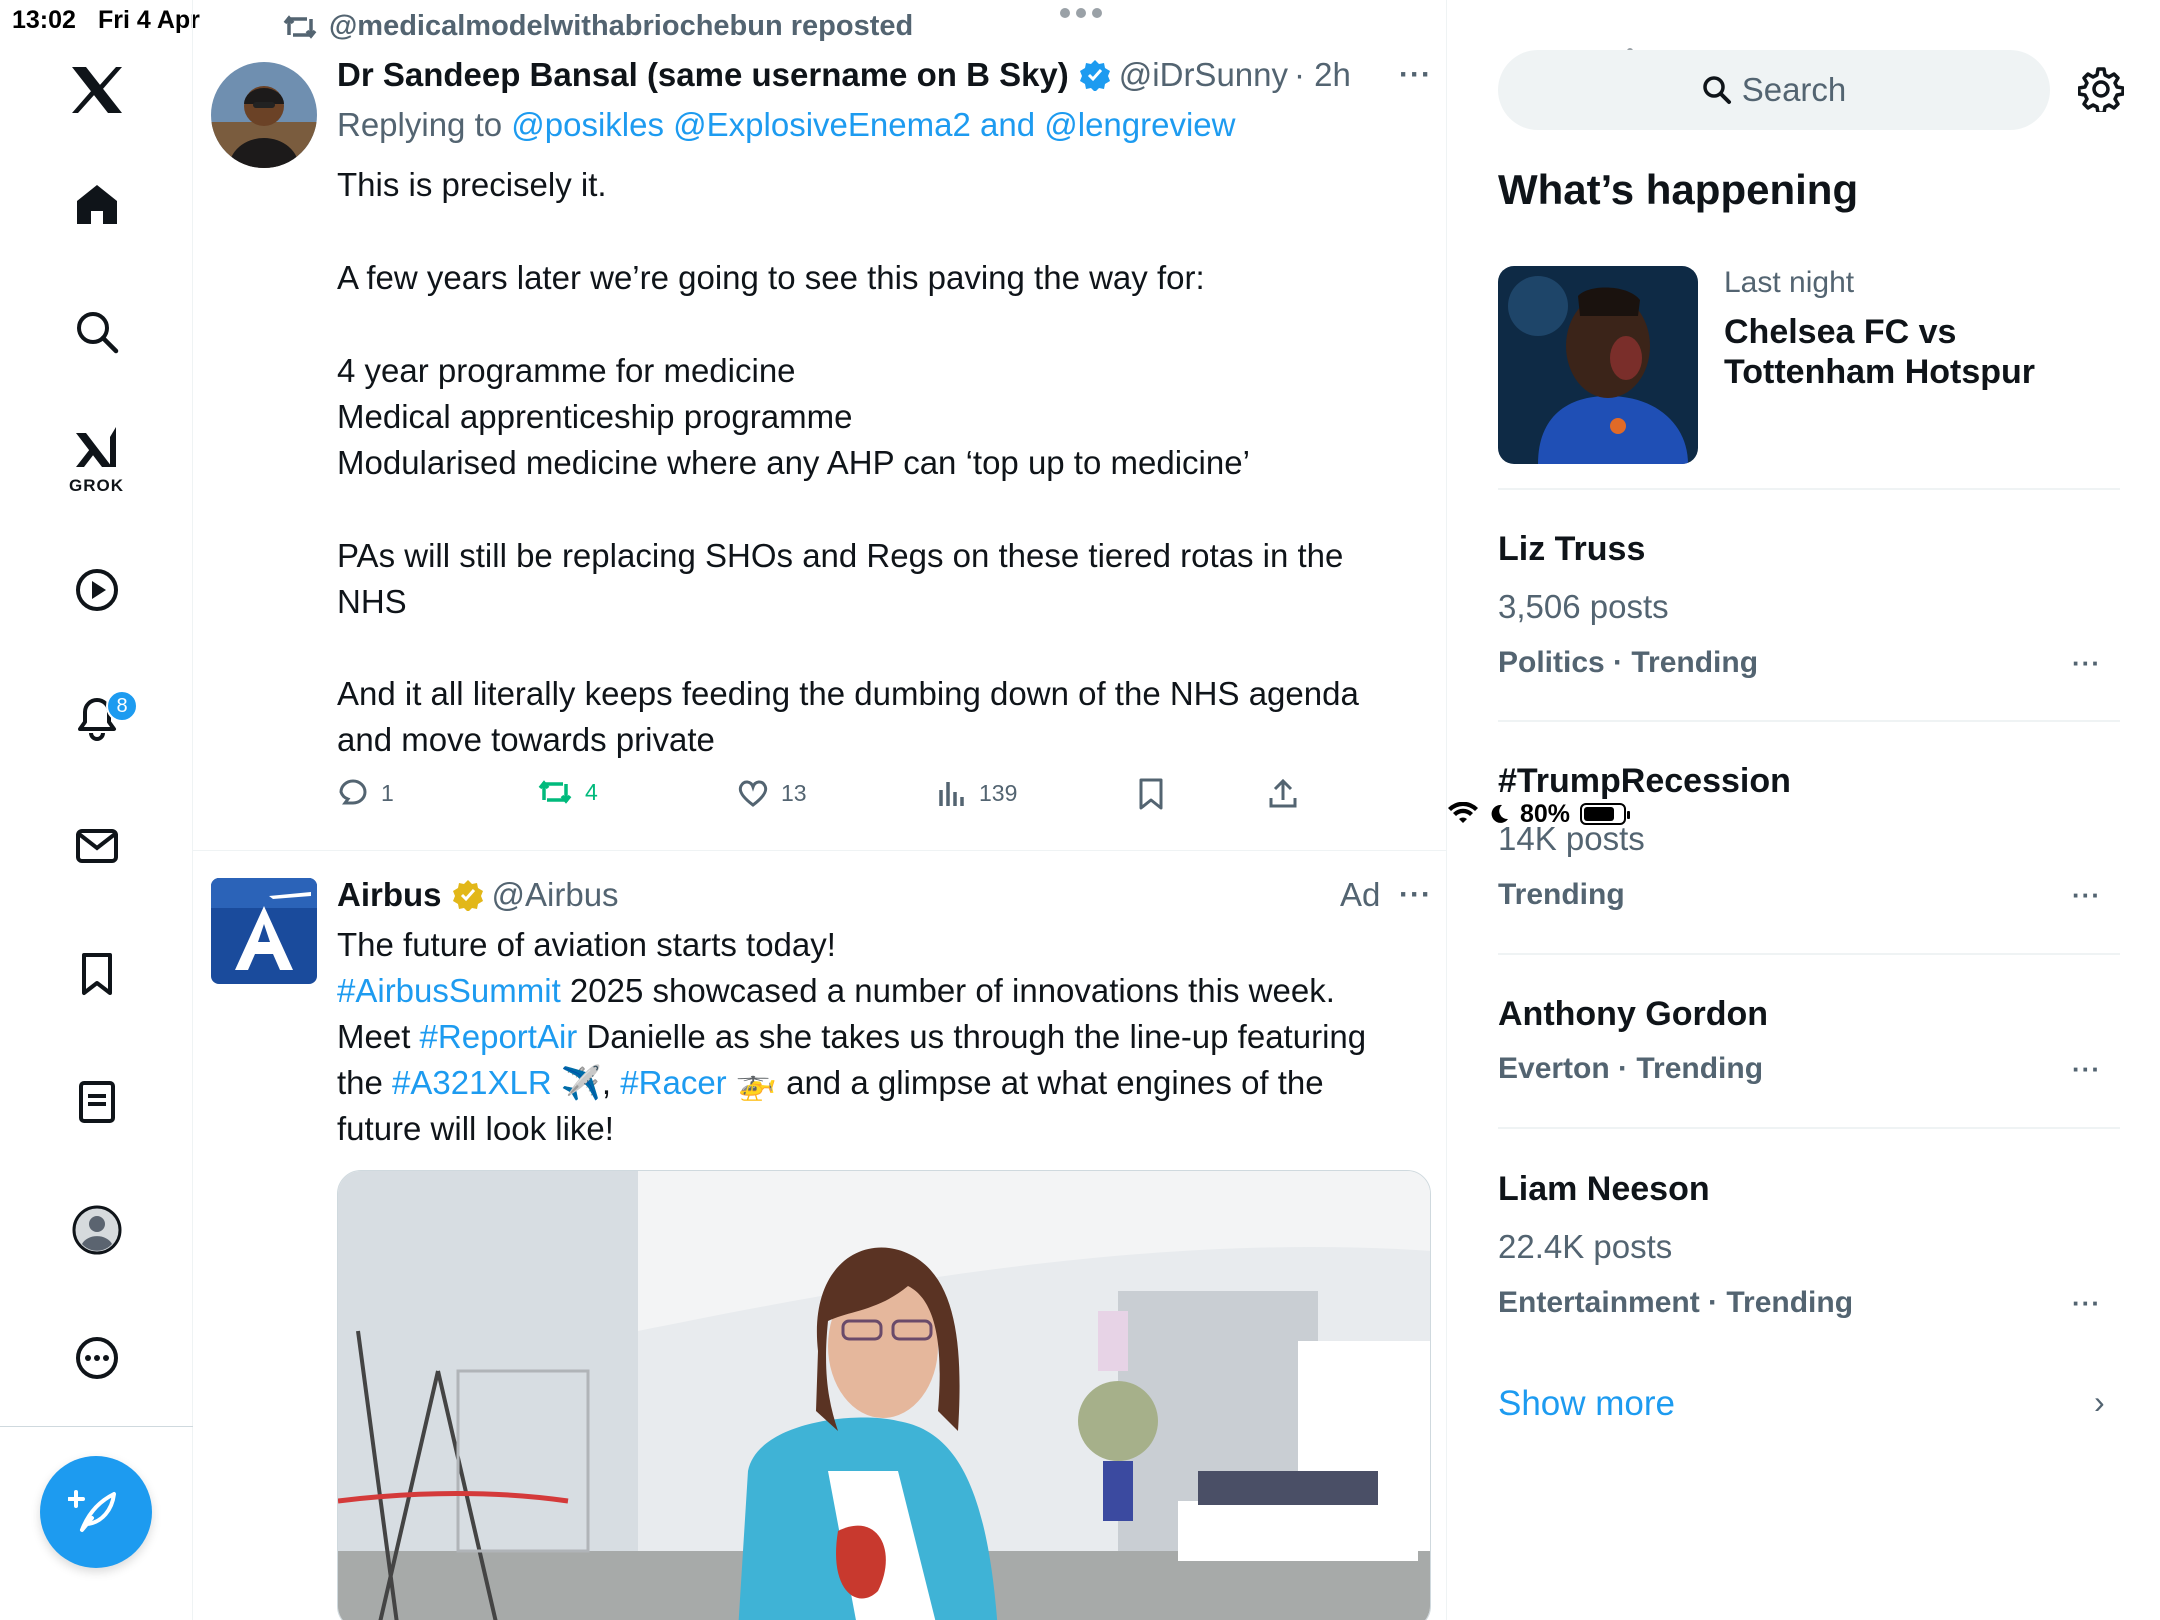 This screenshot has height=1620, width=2160. Describe the element at coordinates (389, 895) in the screenshot. I see `ad-author-name: Airbus` at that location.